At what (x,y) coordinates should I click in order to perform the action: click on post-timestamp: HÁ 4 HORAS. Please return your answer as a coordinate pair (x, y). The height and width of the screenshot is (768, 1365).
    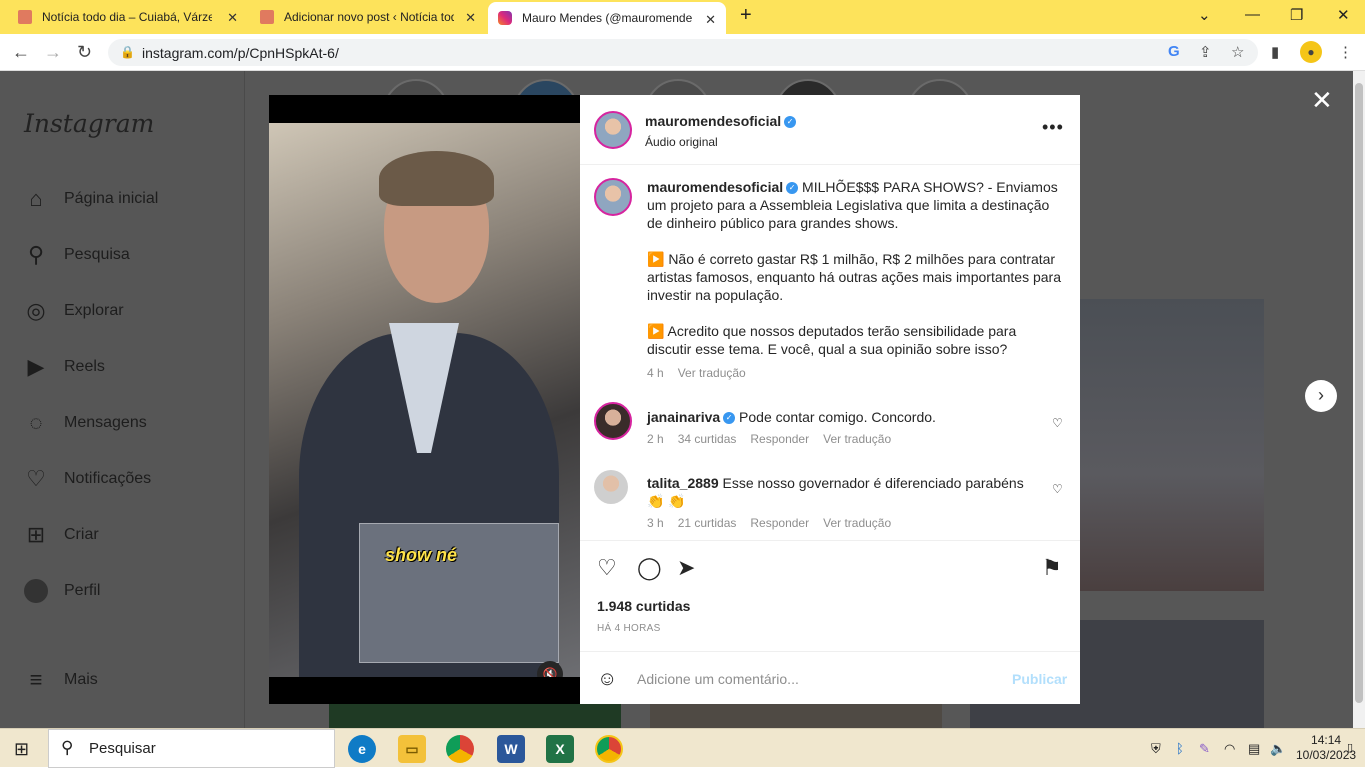
    Looking at the image, I should click on (629, 628).